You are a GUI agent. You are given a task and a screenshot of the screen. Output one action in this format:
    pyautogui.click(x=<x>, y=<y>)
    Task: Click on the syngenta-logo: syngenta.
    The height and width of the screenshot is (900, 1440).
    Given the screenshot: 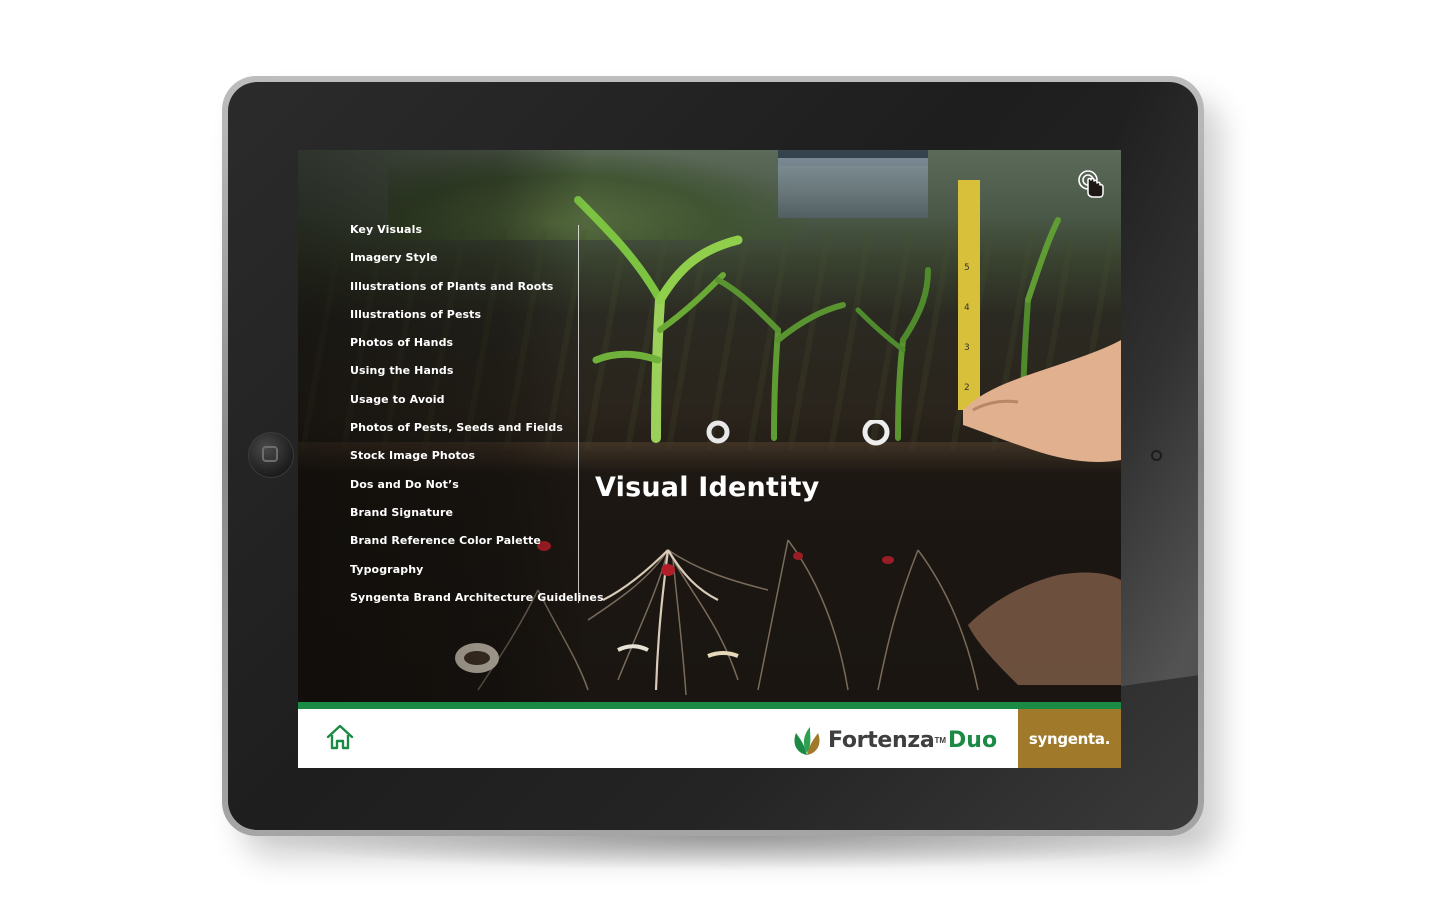 What is the action you would take?
    pyautogui.click(x=1069, y=738)
    